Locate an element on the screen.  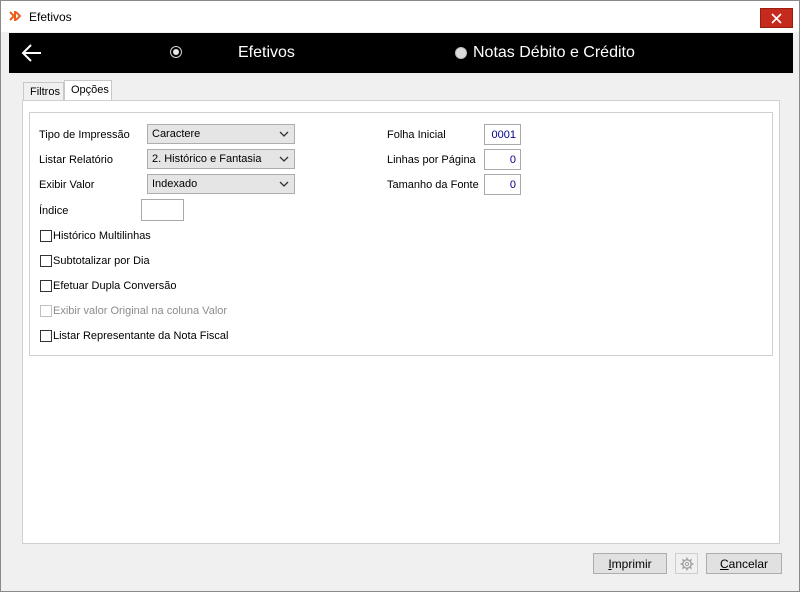
close-icon is located at coordinates (776, 18).